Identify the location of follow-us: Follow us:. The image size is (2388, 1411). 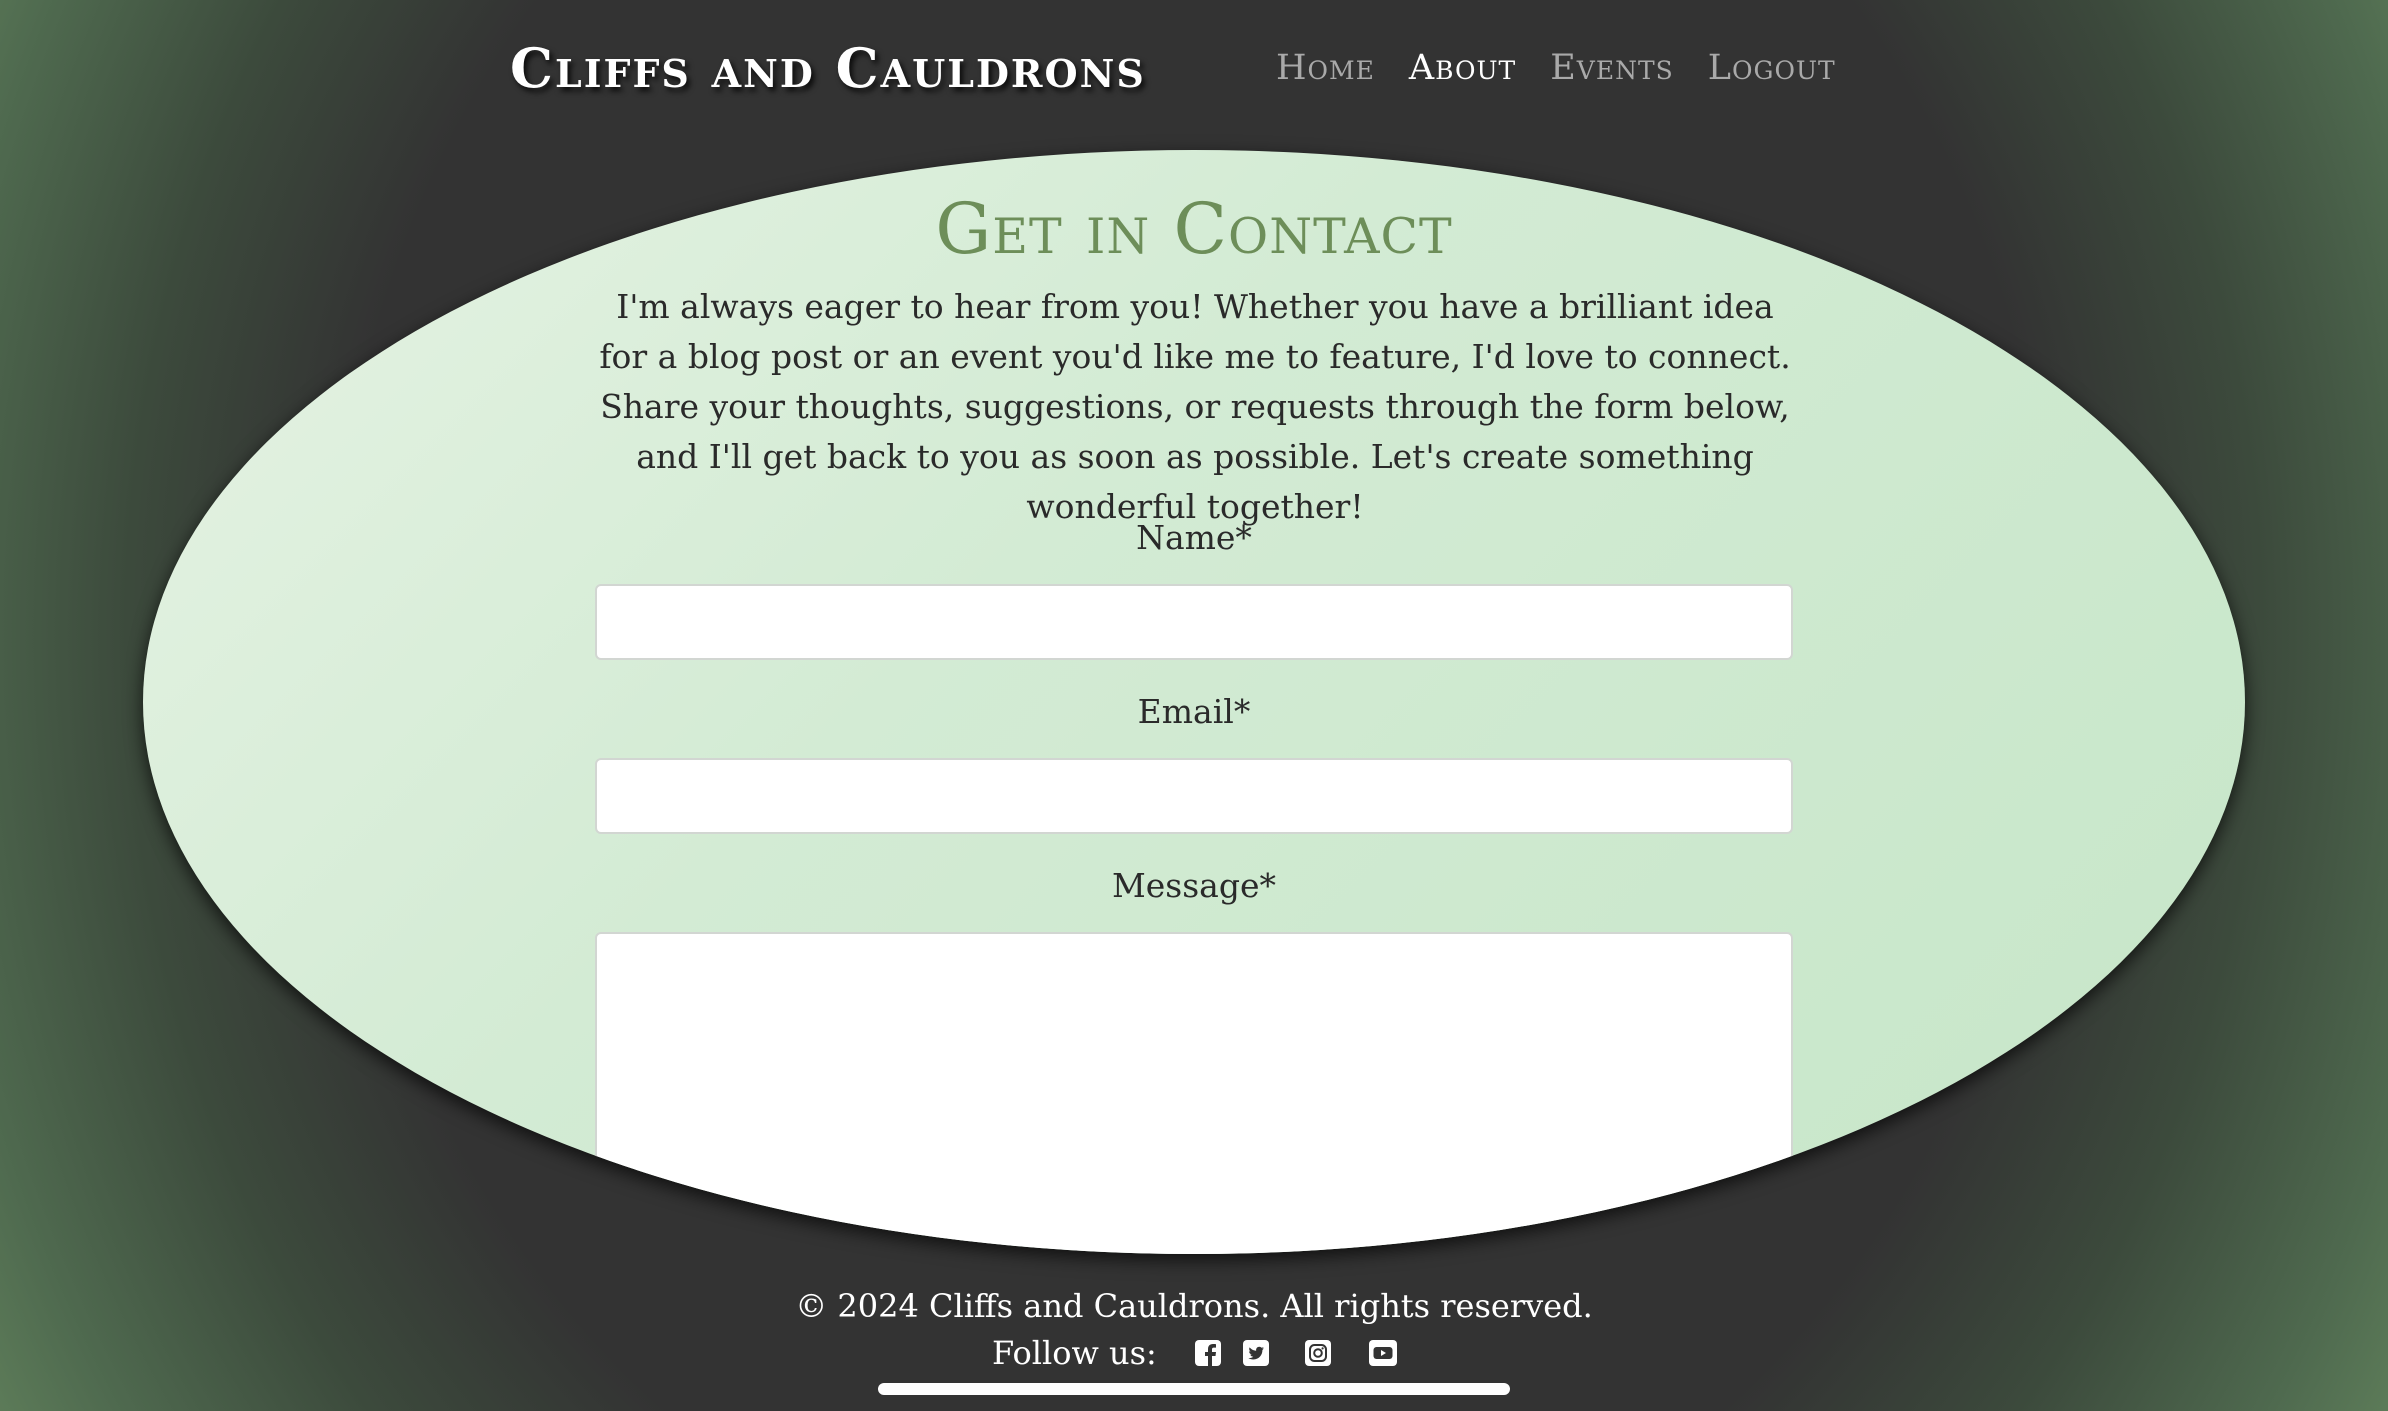
(1204, 1353).